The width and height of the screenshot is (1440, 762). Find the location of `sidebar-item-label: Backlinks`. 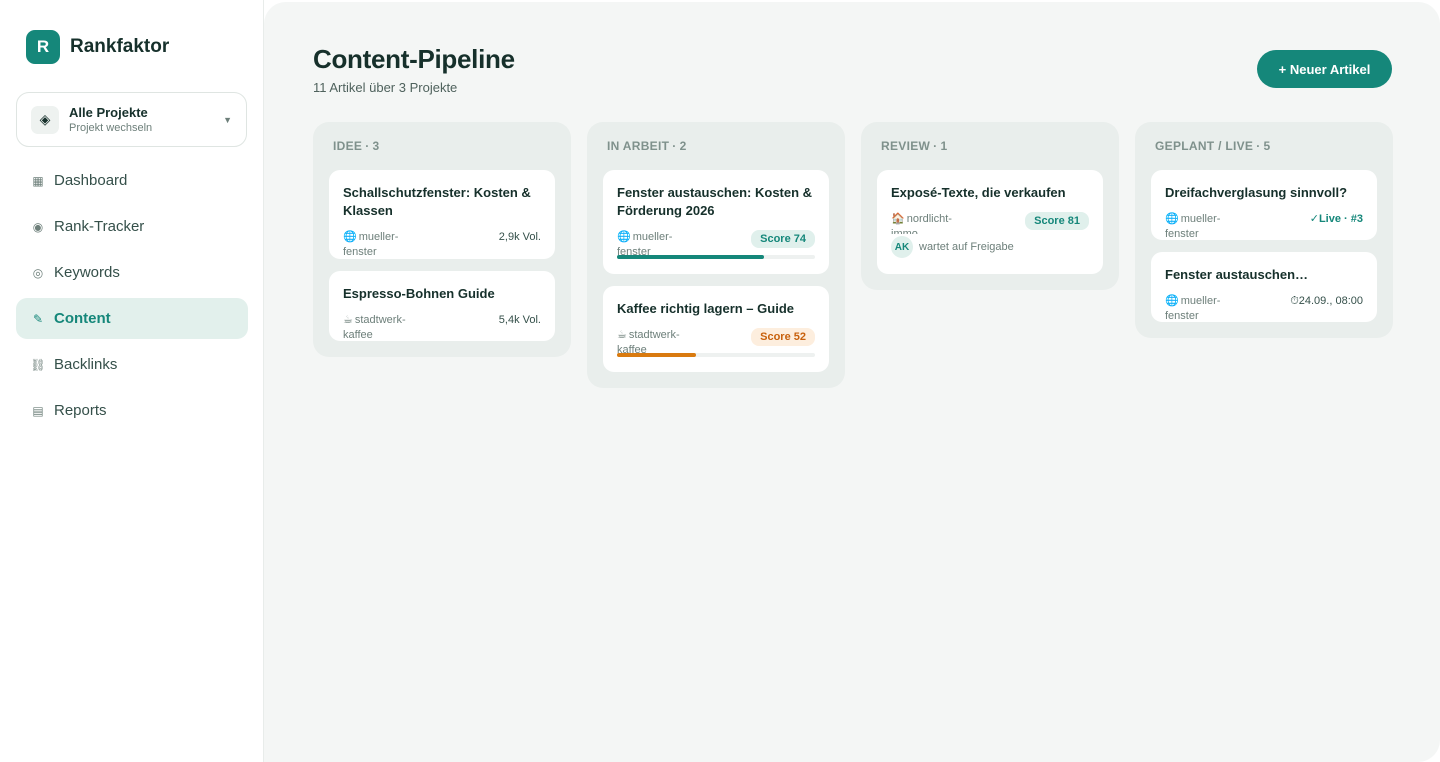

sidebar-item-label: Backlinks is located at coordinates (86, 364).